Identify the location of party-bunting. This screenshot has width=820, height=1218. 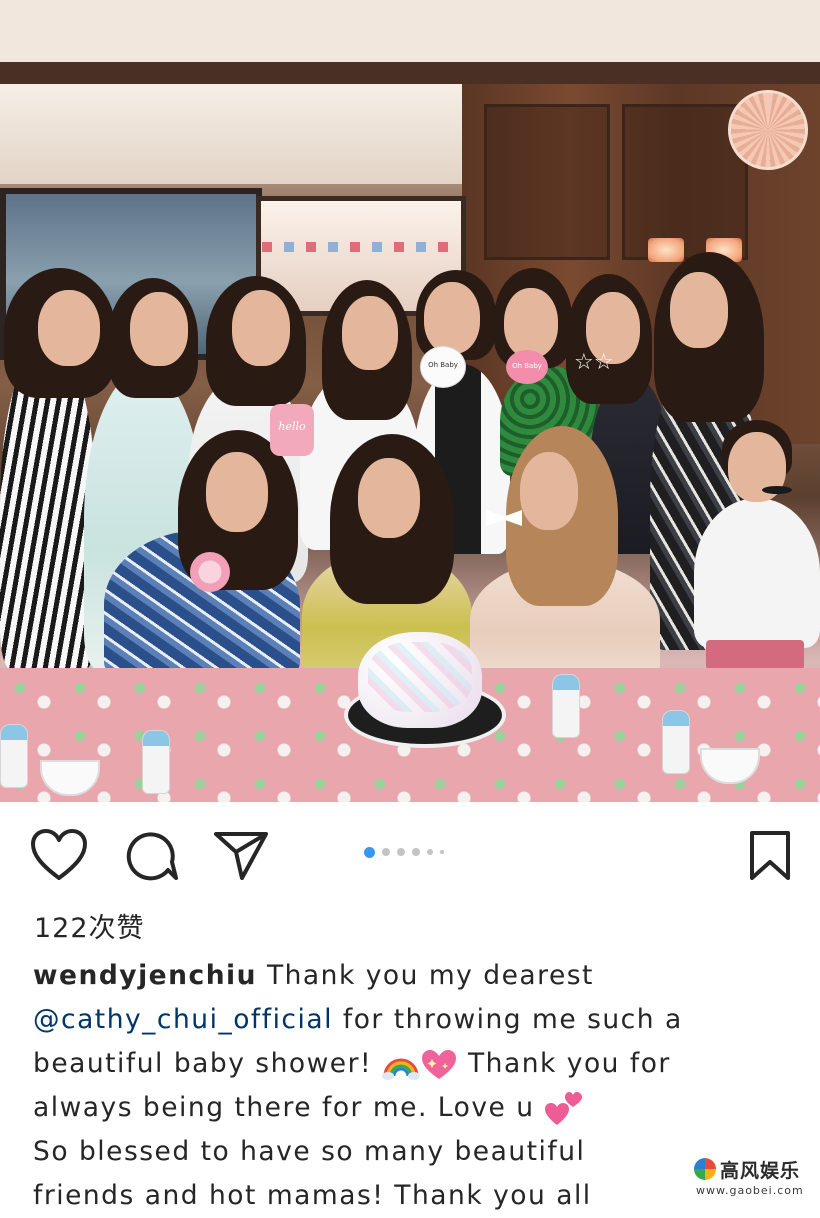
(357, 247).